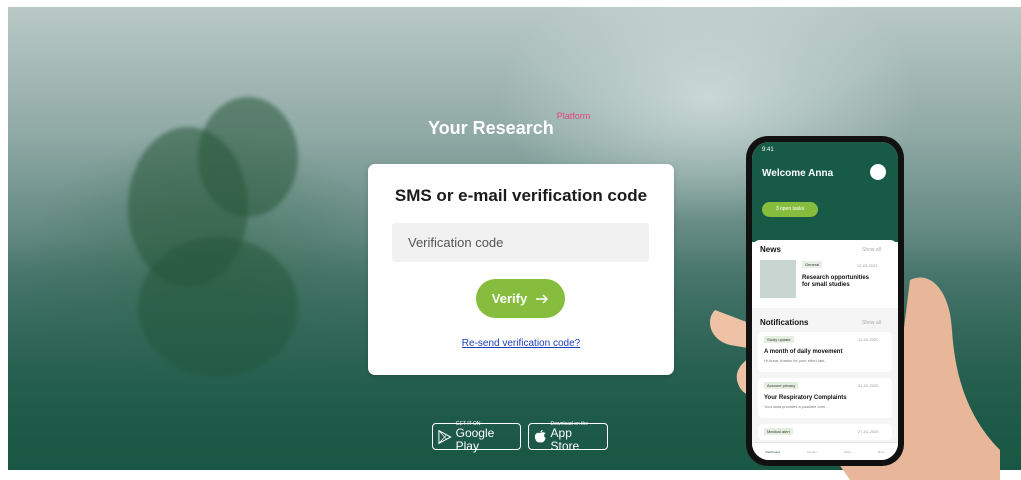 The width and height of the screenshot is (1021, 480). What do you see at coordinates (770, 249) in the screenshot?
I see `news-title: News` at bounding box center [770, 249].